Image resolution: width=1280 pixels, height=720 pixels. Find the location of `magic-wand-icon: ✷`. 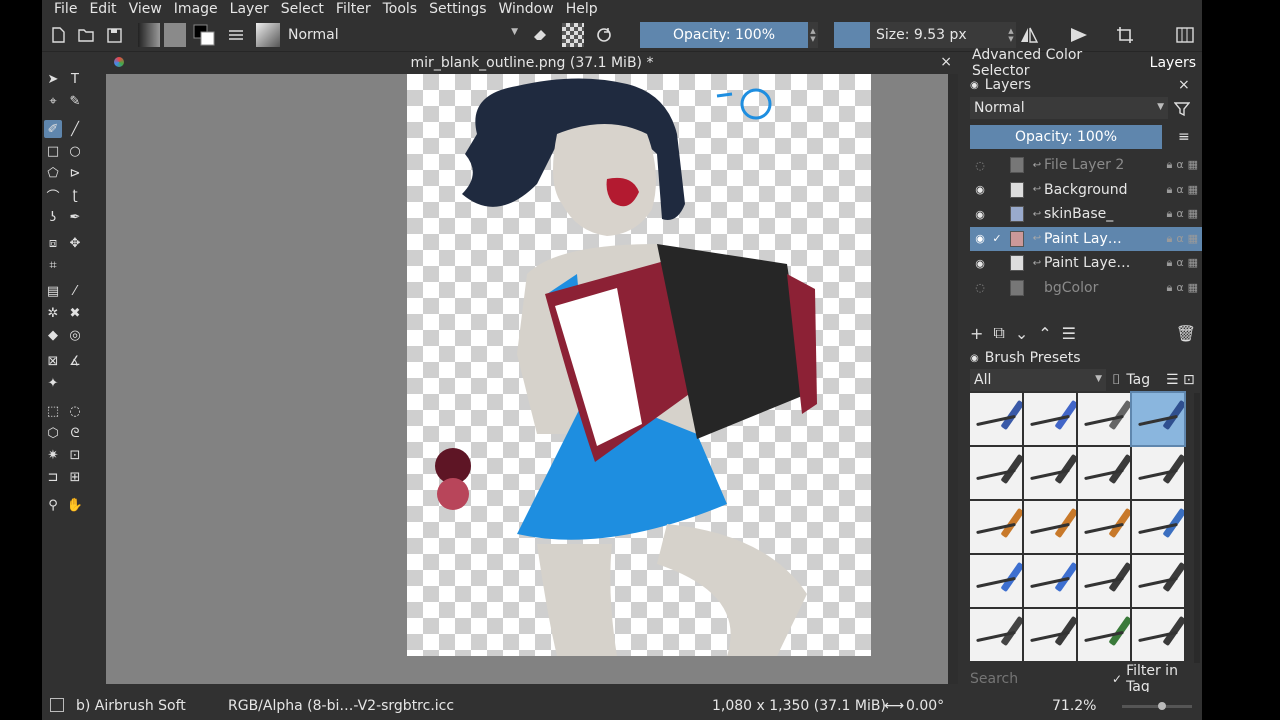

magic-wand-icon: ✷ is located at coordinates (53, 455).